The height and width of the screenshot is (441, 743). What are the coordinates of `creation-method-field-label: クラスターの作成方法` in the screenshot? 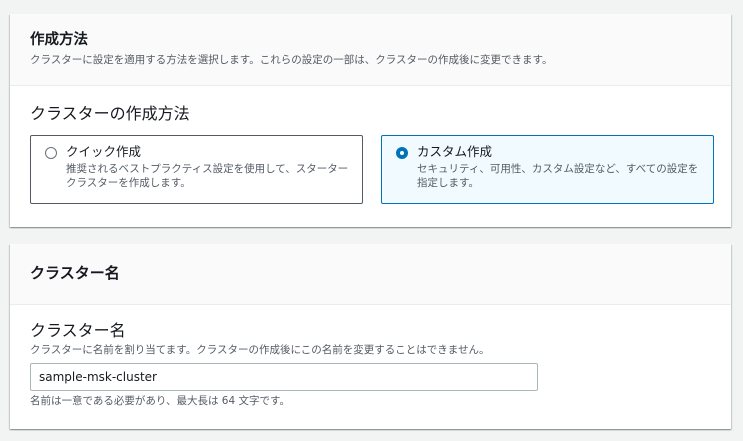 It's located at (110, 113).